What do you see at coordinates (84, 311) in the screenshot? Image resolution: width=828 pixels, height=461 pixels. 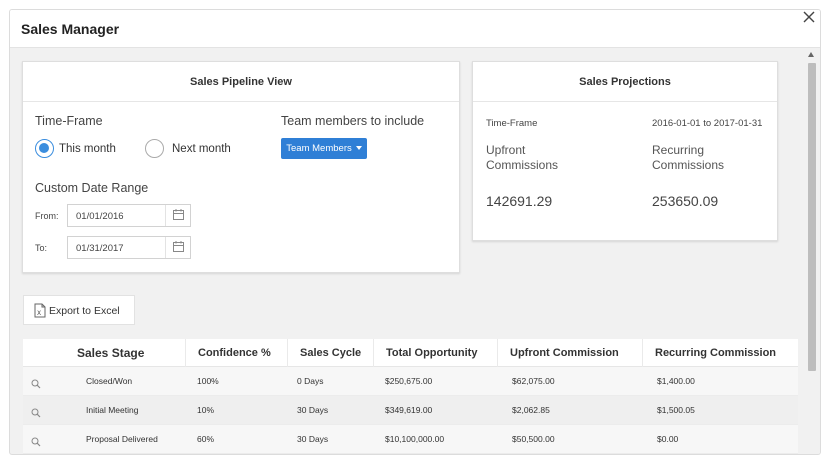 I see `export-to-excel-label: Export to Excel` at bounding box center [84, 311].